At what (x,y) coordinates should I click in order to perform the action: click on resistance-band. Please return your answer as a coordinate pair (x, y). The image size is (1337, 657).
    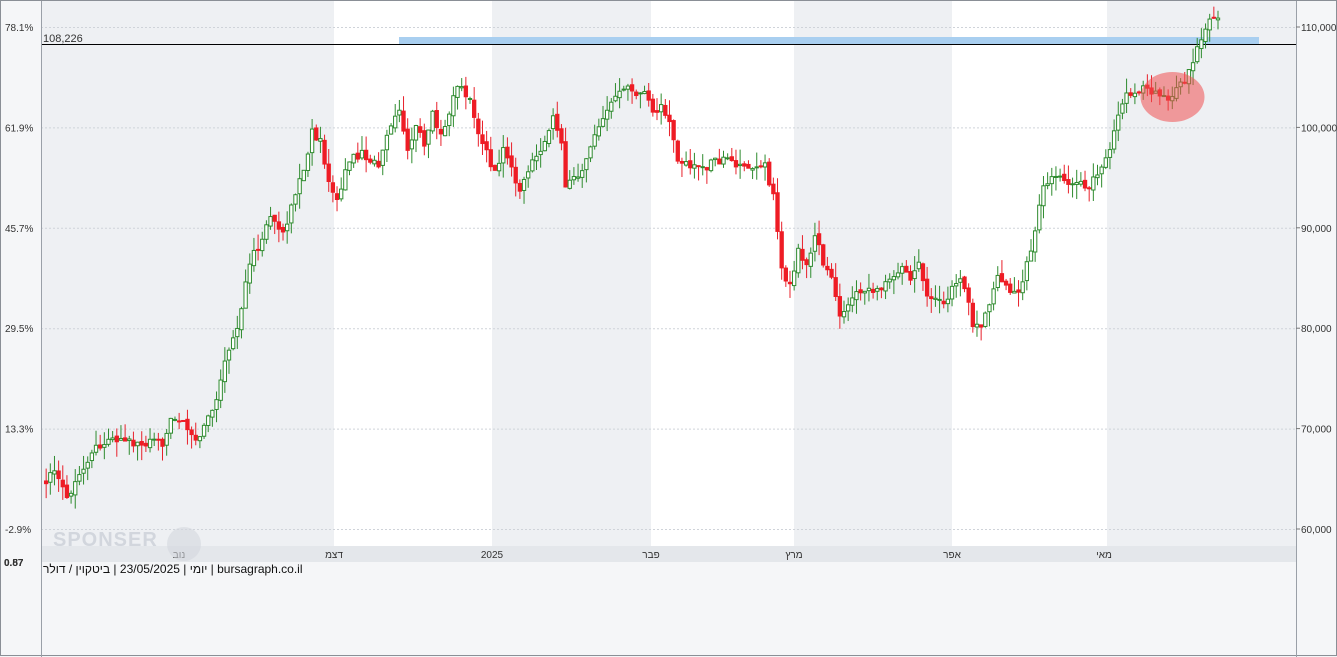
    Looking at the image, I should click on (829, 40).